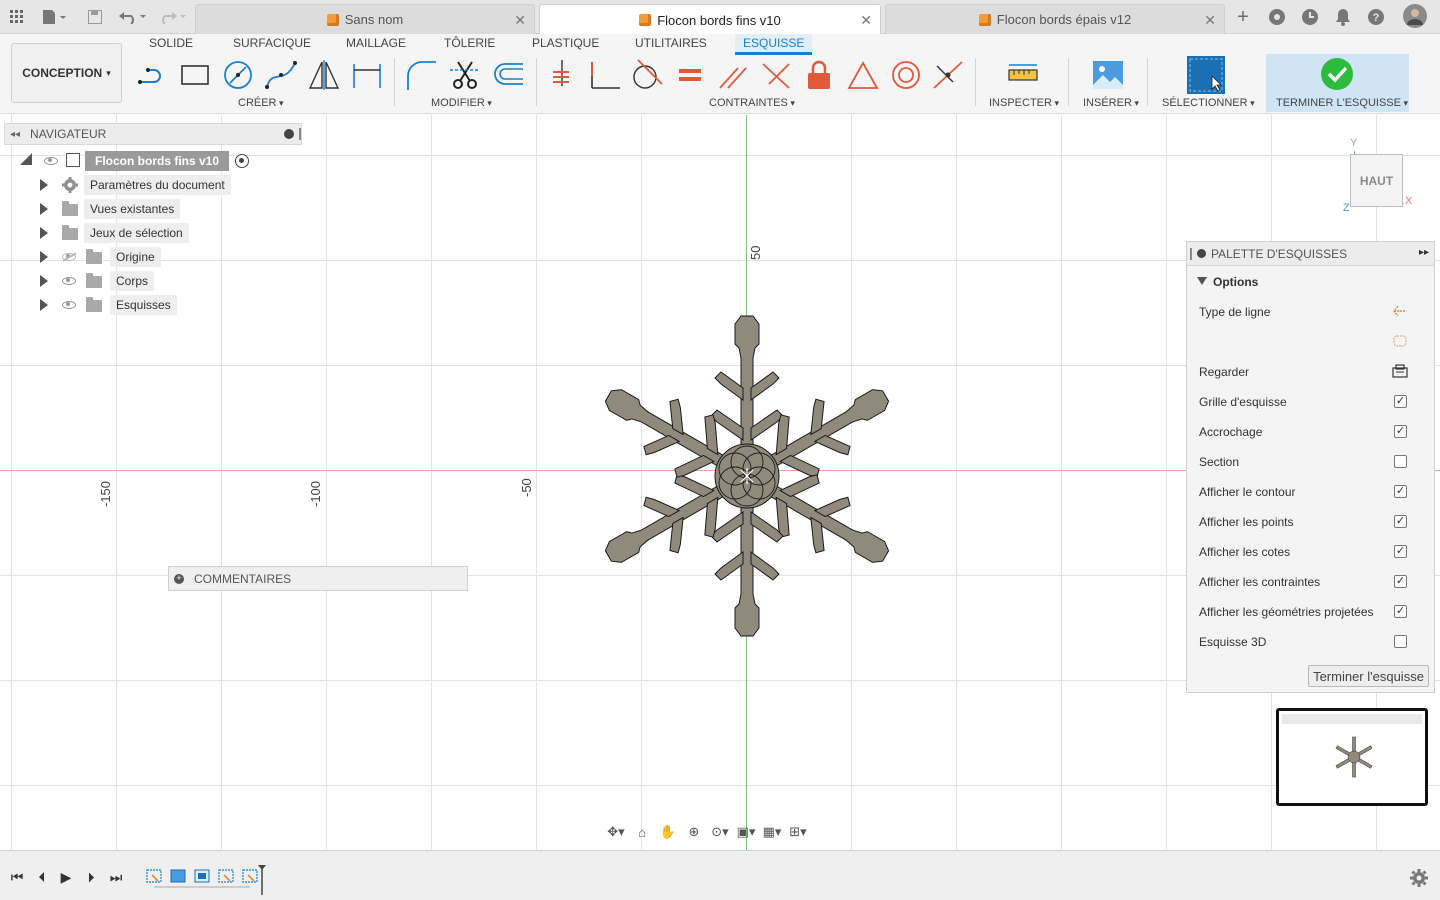 This screenshot has width=1440, height=900. What do you see at coordinates (1202, 281) in the screenshot?
I see `options-caret-icon` at bounding box center [1202, 281].